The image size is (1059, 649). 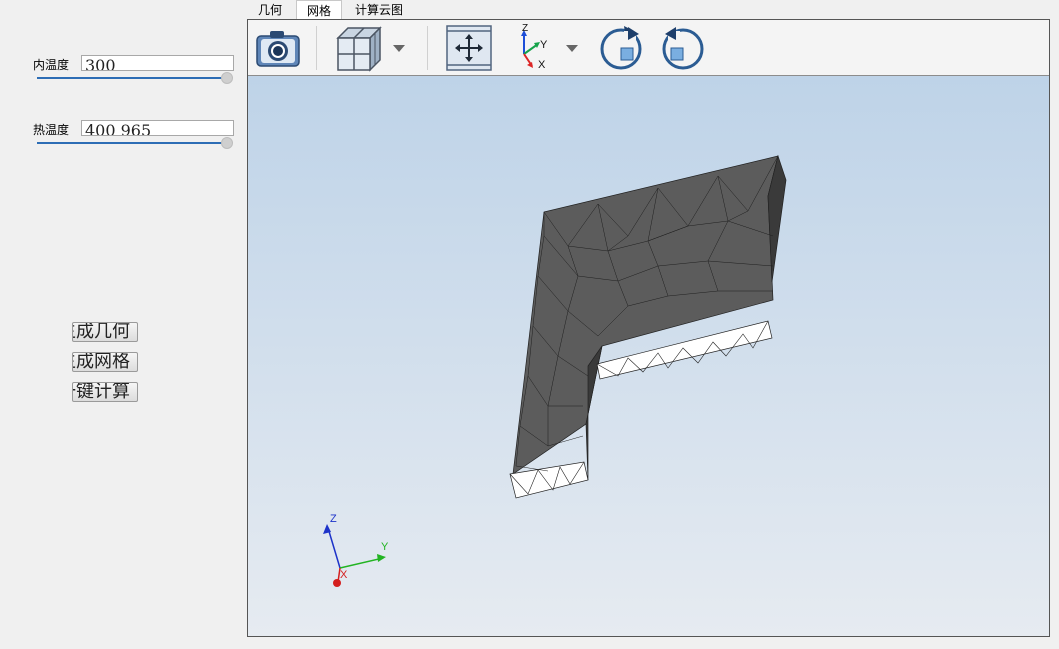 I want to click on fit-view-icon, so click(x=469, y=48).